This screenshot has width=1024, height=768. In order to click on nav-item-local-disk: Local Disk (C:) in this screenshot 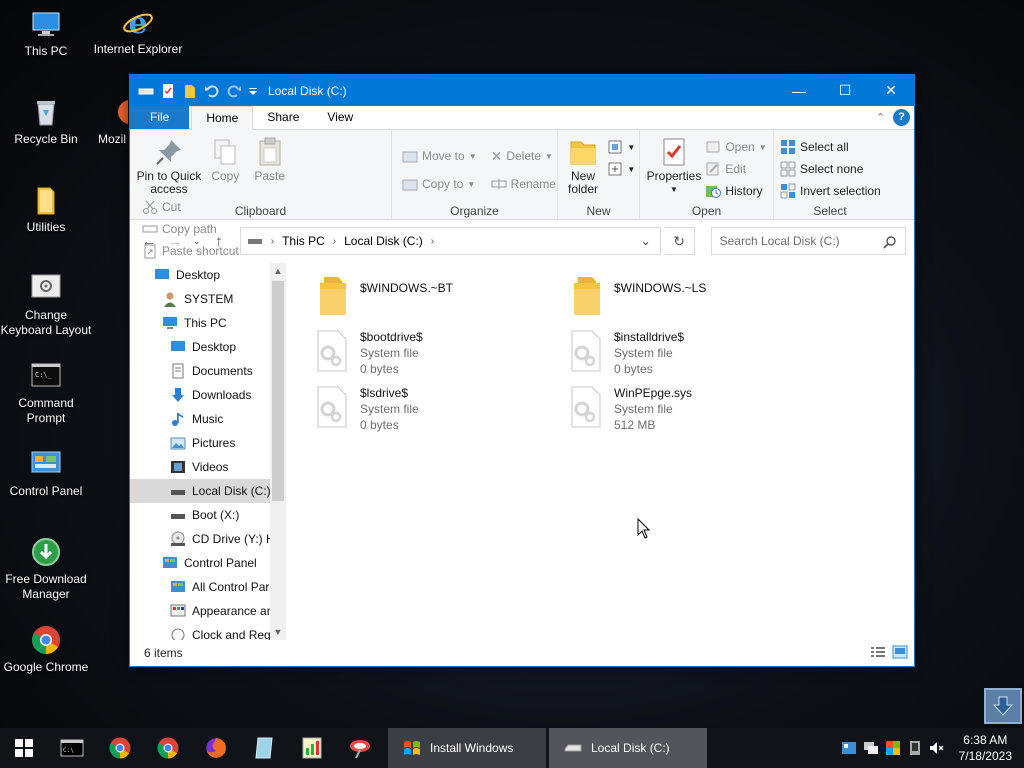, I will do `click(200, 491)`.